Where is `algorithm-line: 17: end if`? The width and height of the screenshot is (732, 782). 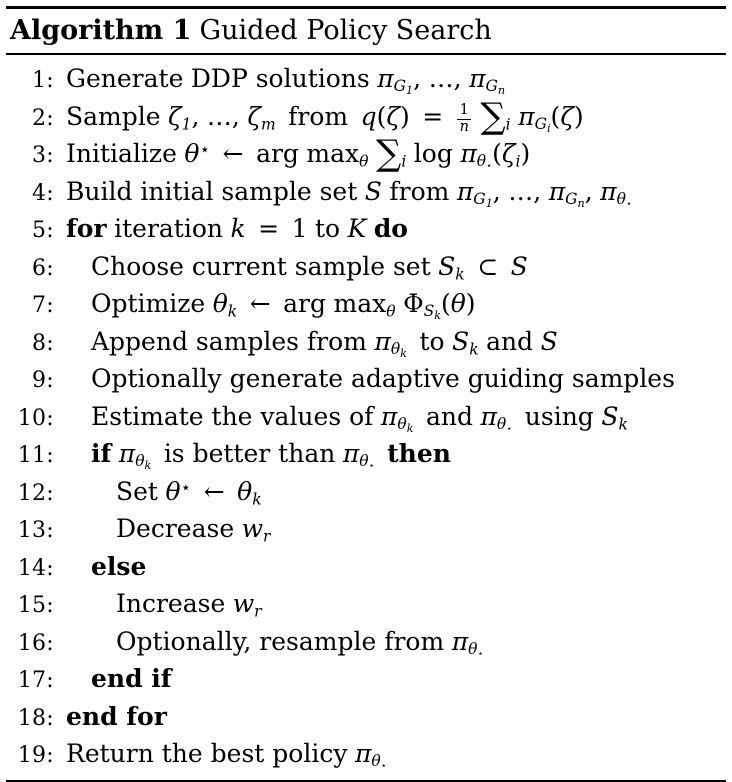
algorithm-line: 17: end if is located at coordinates (366, 680).